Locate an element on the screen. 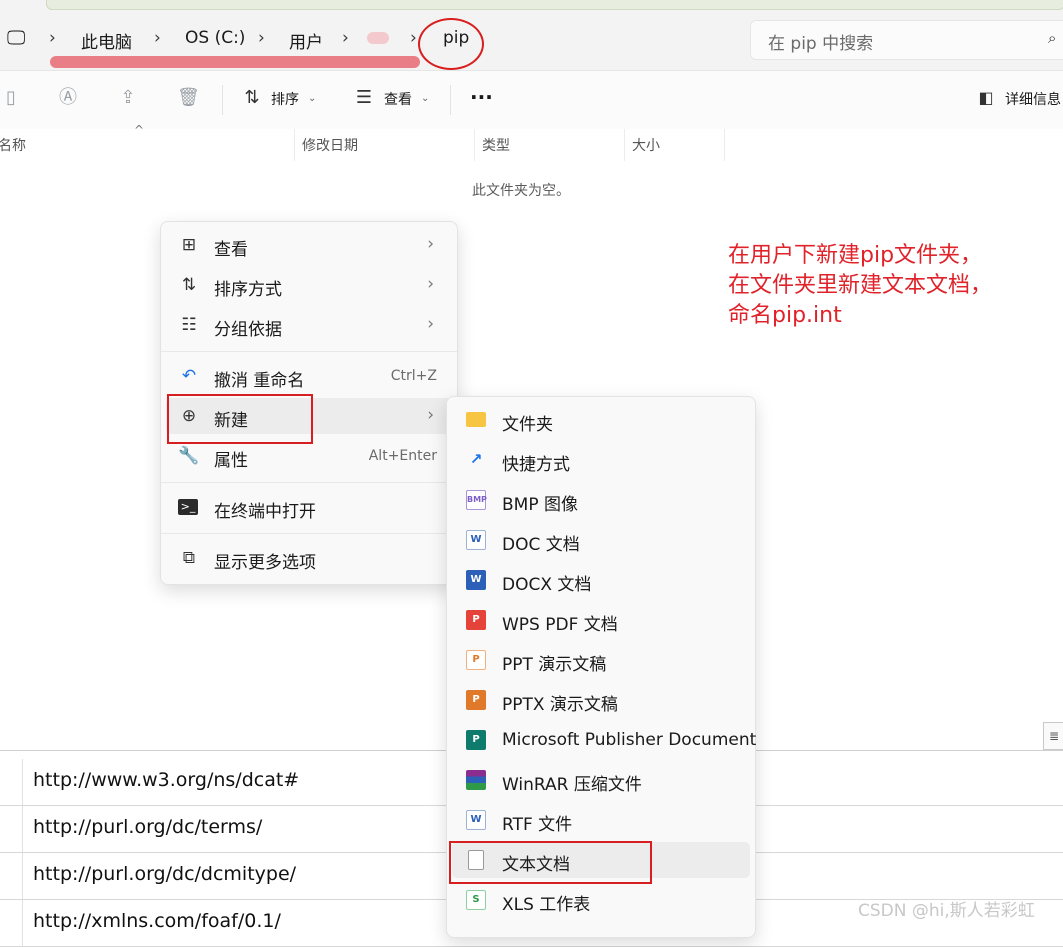  submenu-item-label: Microsoft Publisher Document is located at coordinates (629, 740).